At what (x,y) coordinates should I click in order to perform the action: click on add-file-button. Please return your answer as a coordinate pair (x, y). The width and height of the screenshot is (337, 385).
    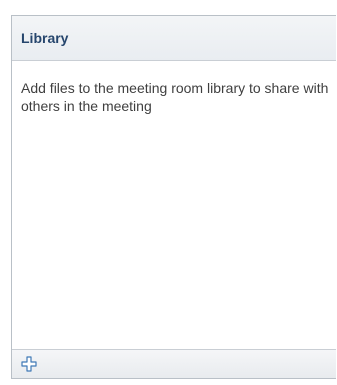
    Looking at the image, I should click on (29, 364).